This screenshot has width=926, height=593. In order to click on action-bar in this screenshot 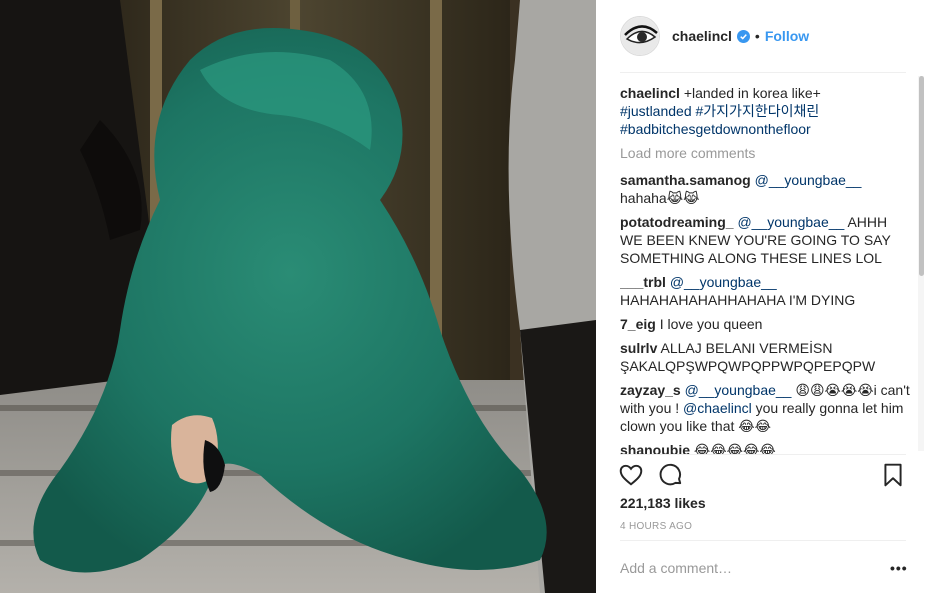, I will do `click(764, 476)`.